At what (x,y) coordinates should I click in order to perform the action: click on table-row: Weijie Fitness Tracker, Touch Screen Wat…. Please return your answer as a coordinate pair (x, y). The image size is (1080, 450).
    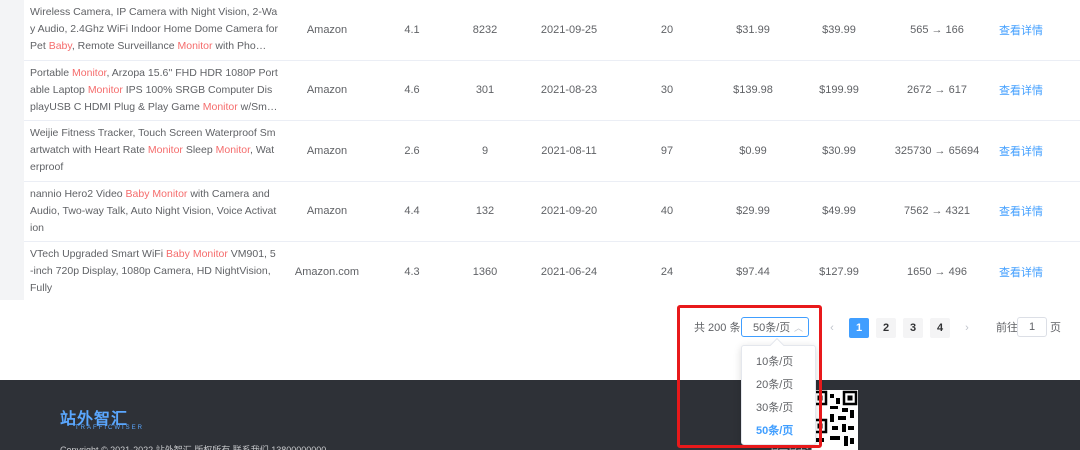
    Looking at the image, I should click on (552, 151).